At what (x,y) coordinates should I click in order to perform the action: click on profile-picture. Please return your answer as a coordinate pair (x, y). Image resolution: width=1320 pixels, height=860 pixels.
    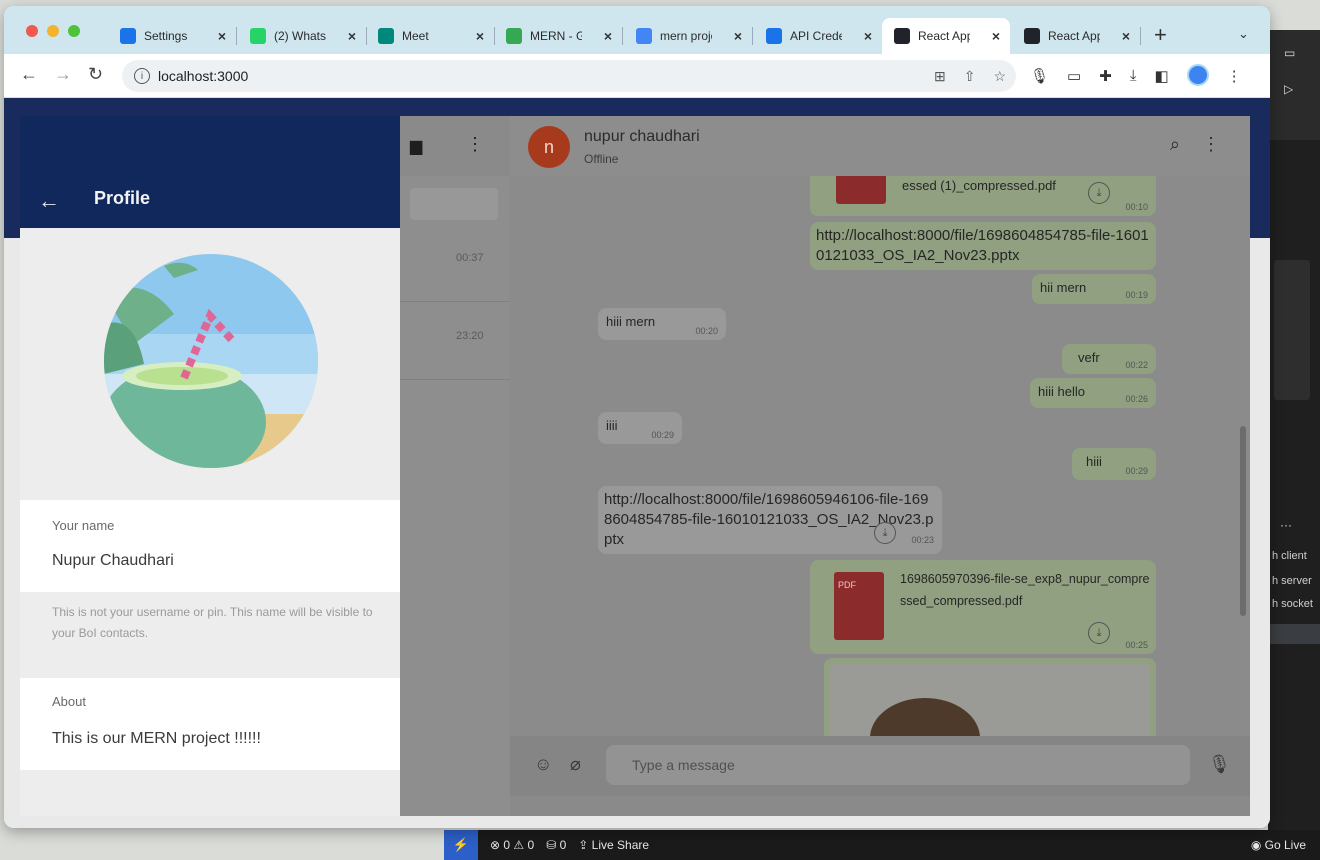
    Looking at the image, I should click on (211, 361).